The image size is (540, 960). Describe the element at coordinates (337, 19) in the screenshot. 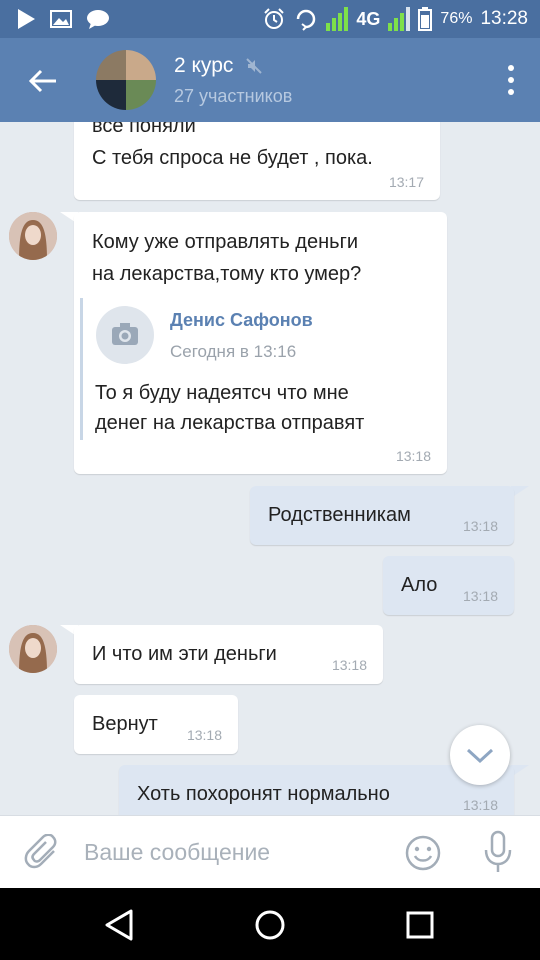

I see `signal-icon` at that location.